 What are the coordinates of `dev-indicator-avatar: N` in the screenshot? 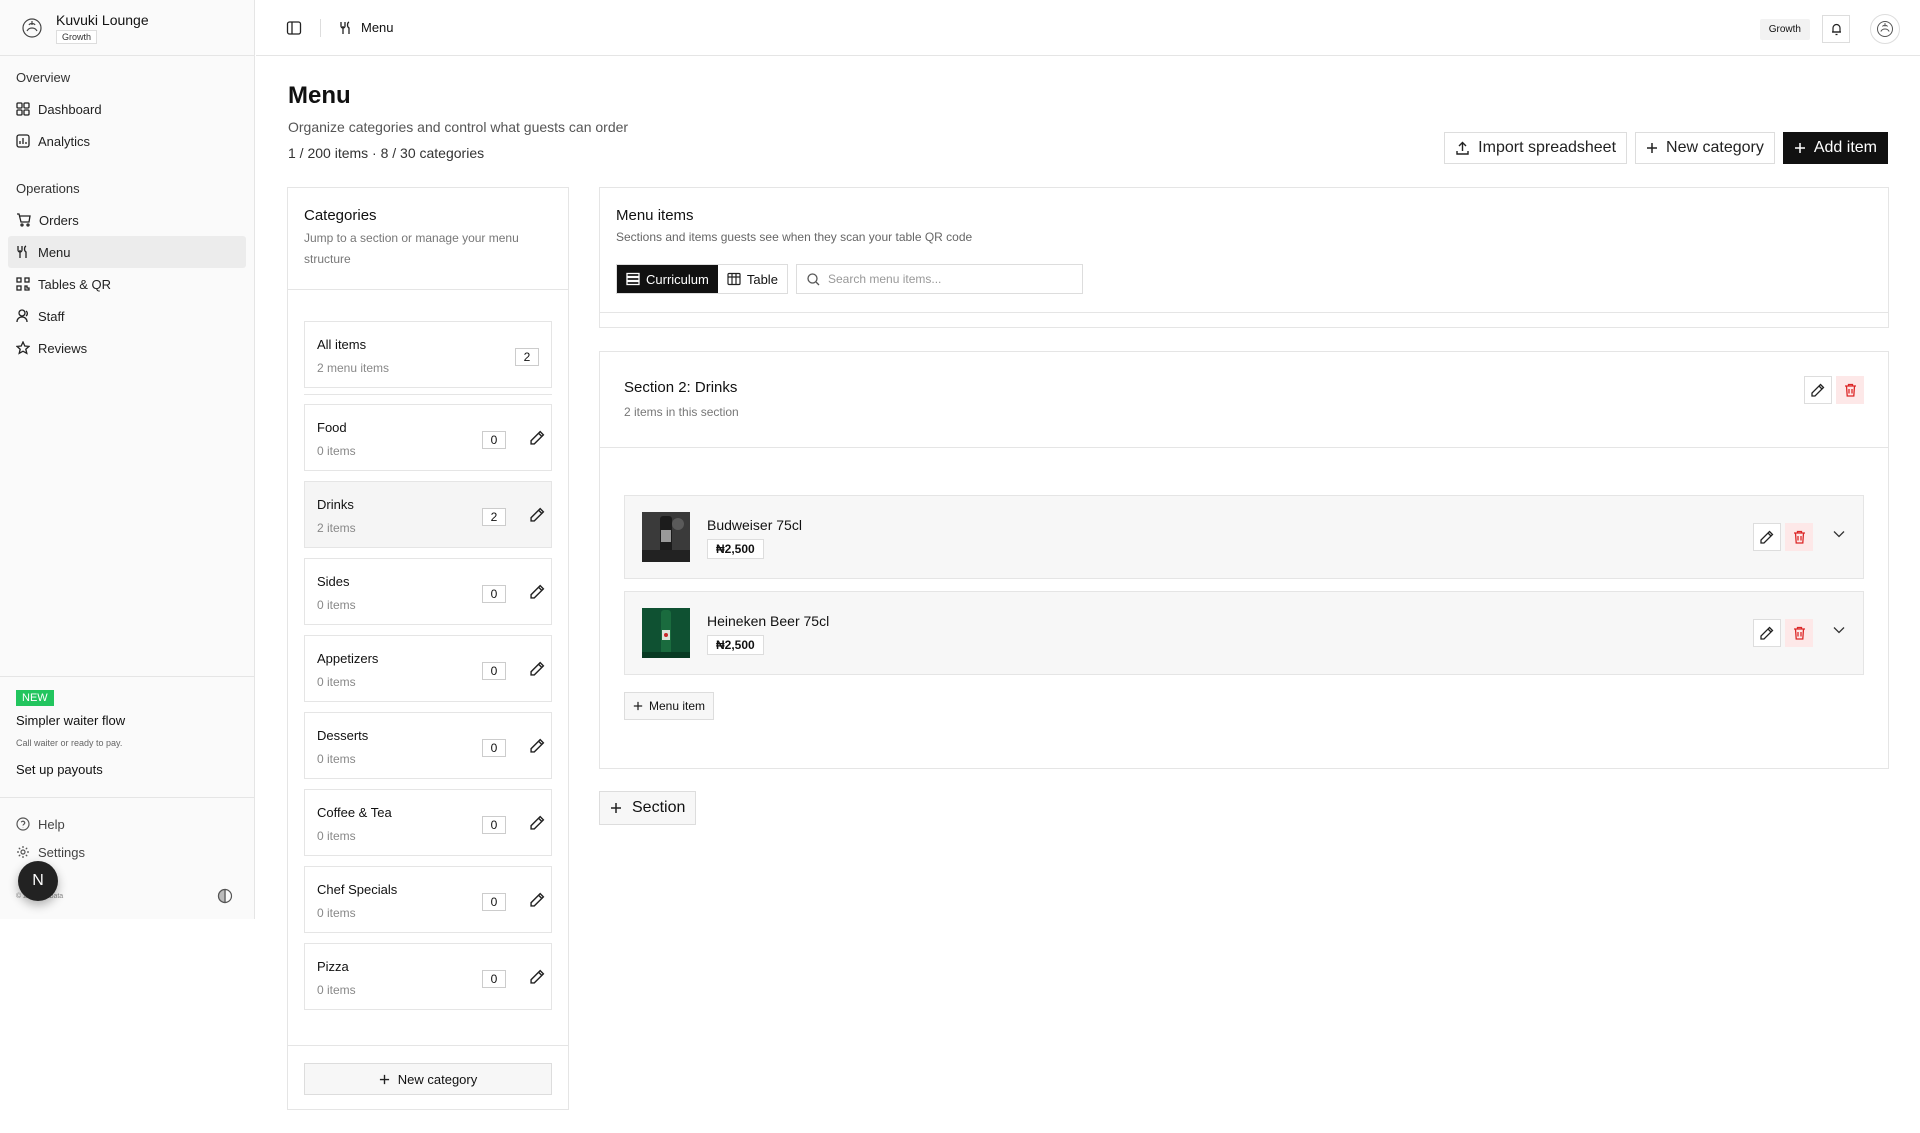 It's located at (38, 881).